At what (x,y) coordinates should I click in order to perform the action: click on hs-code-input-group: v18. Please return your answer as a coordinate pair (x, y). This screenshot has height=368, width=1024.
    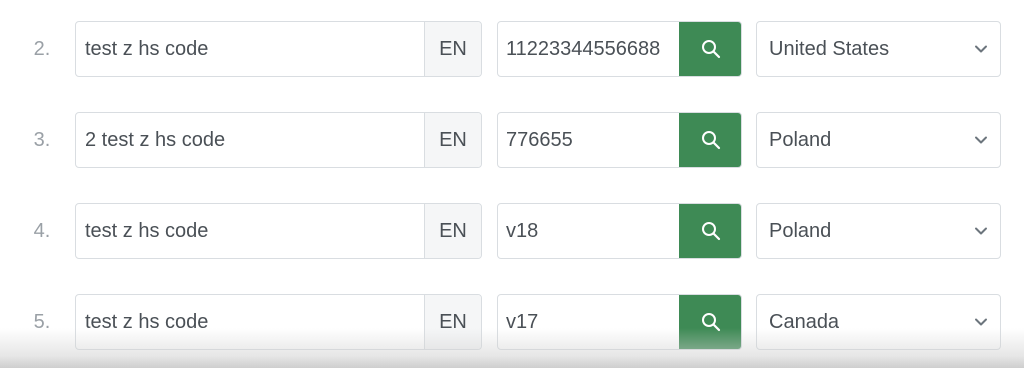
    Looking at the image, I should click on (619, 231).